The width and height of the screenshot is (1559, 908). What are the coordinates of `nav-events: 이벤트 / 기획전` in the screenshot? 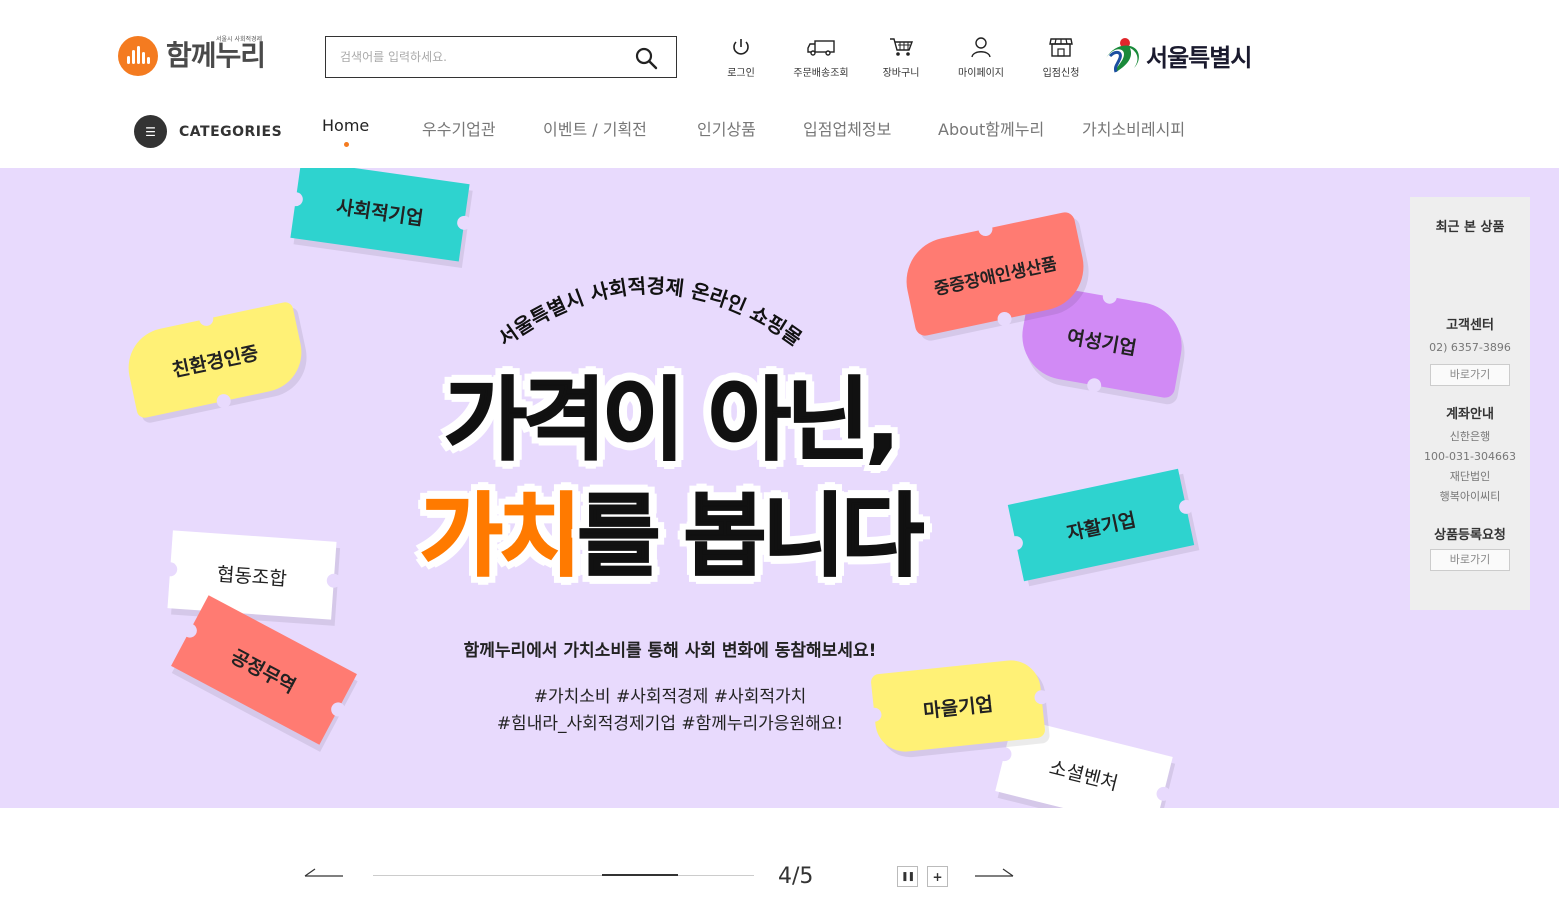 It's located at (595, 128).